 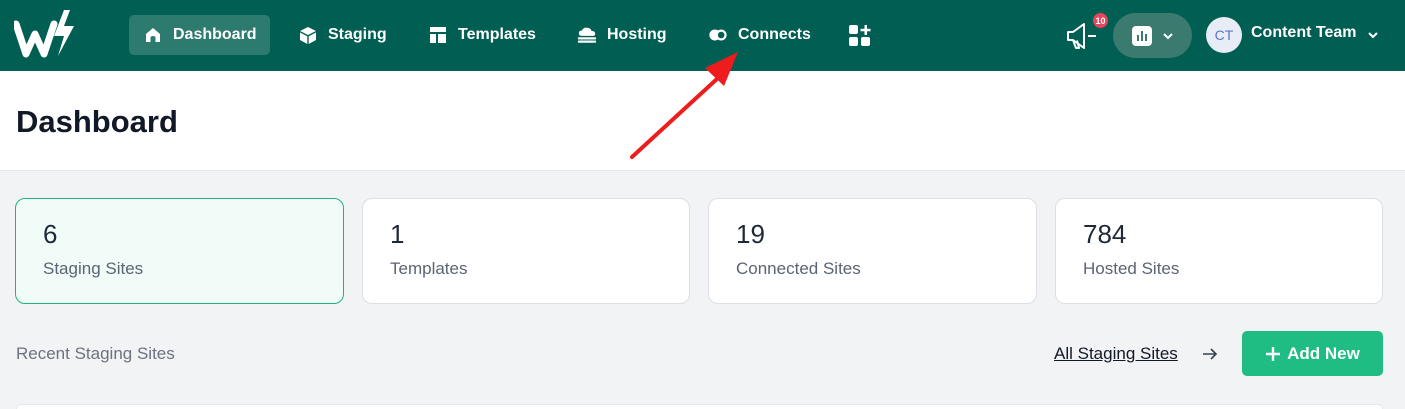 I want to click on section-title: Recent Staging Sites, so click(x=95, y=353).